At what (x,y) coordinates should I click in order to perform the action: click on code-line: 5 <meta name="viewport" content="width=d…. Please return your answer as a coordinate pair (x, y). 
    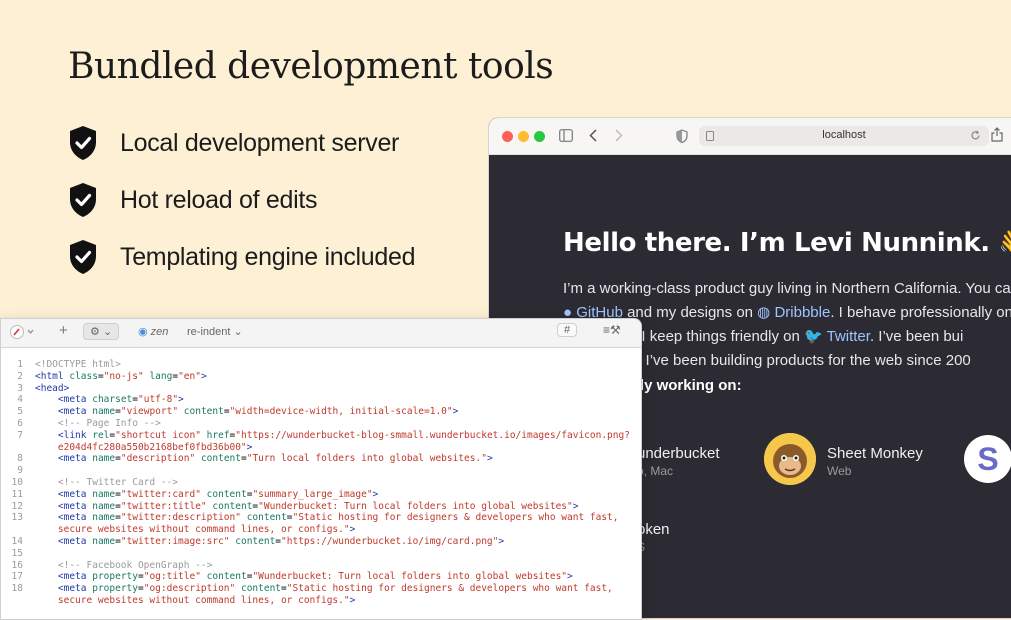
    Looking at the image, I should click on (238, 412).